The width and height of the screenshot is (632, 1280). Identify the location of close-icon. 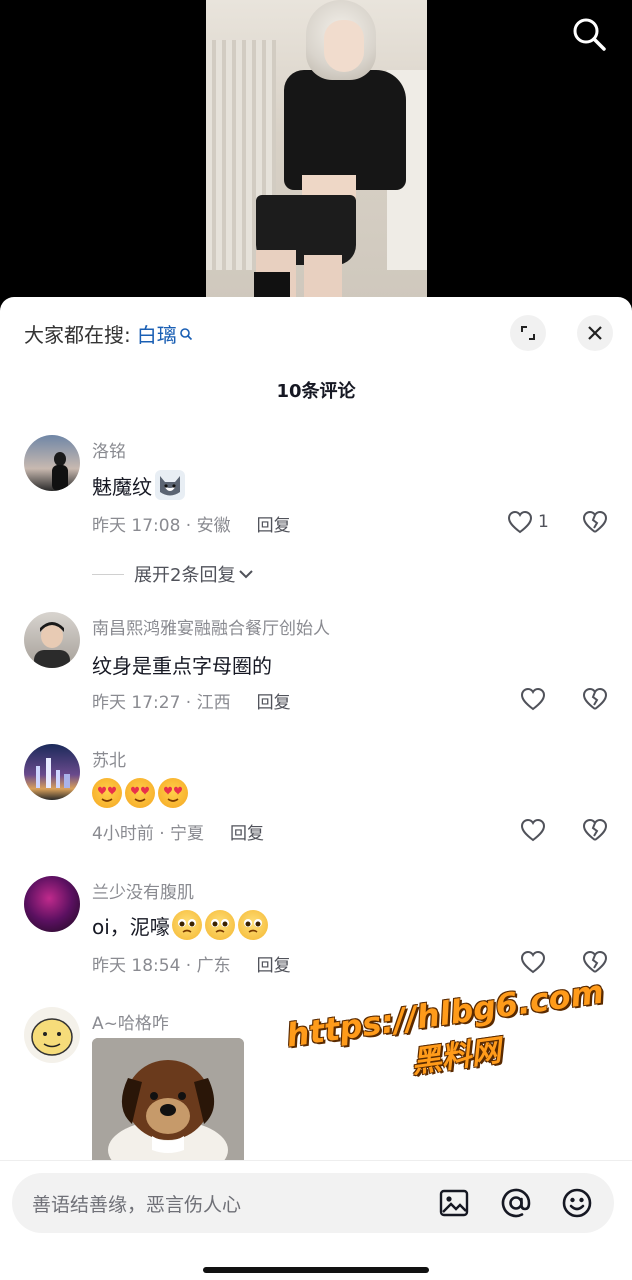
(595, 333).